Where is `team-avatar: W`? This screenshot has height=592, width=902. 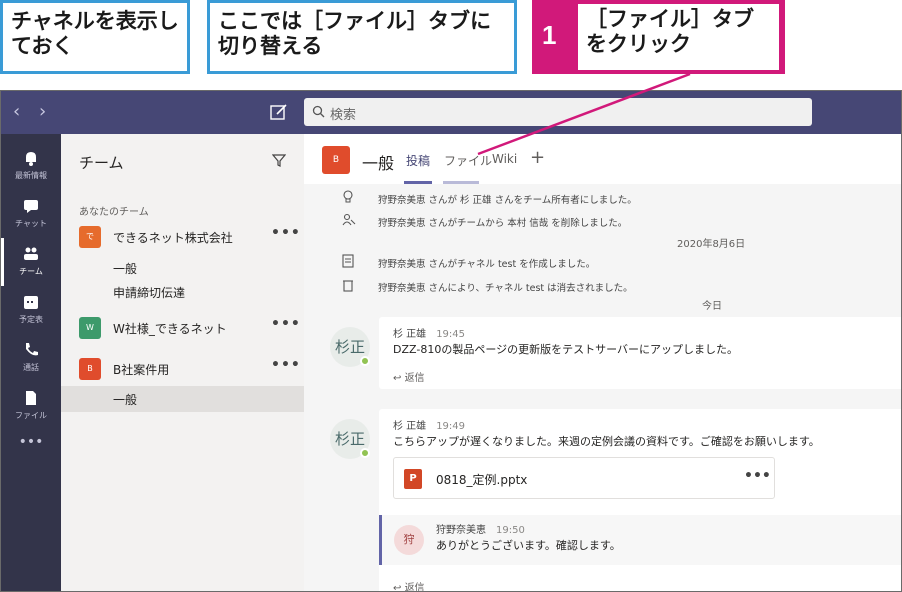 team-avatar: W is located at coordinates (90, 328).